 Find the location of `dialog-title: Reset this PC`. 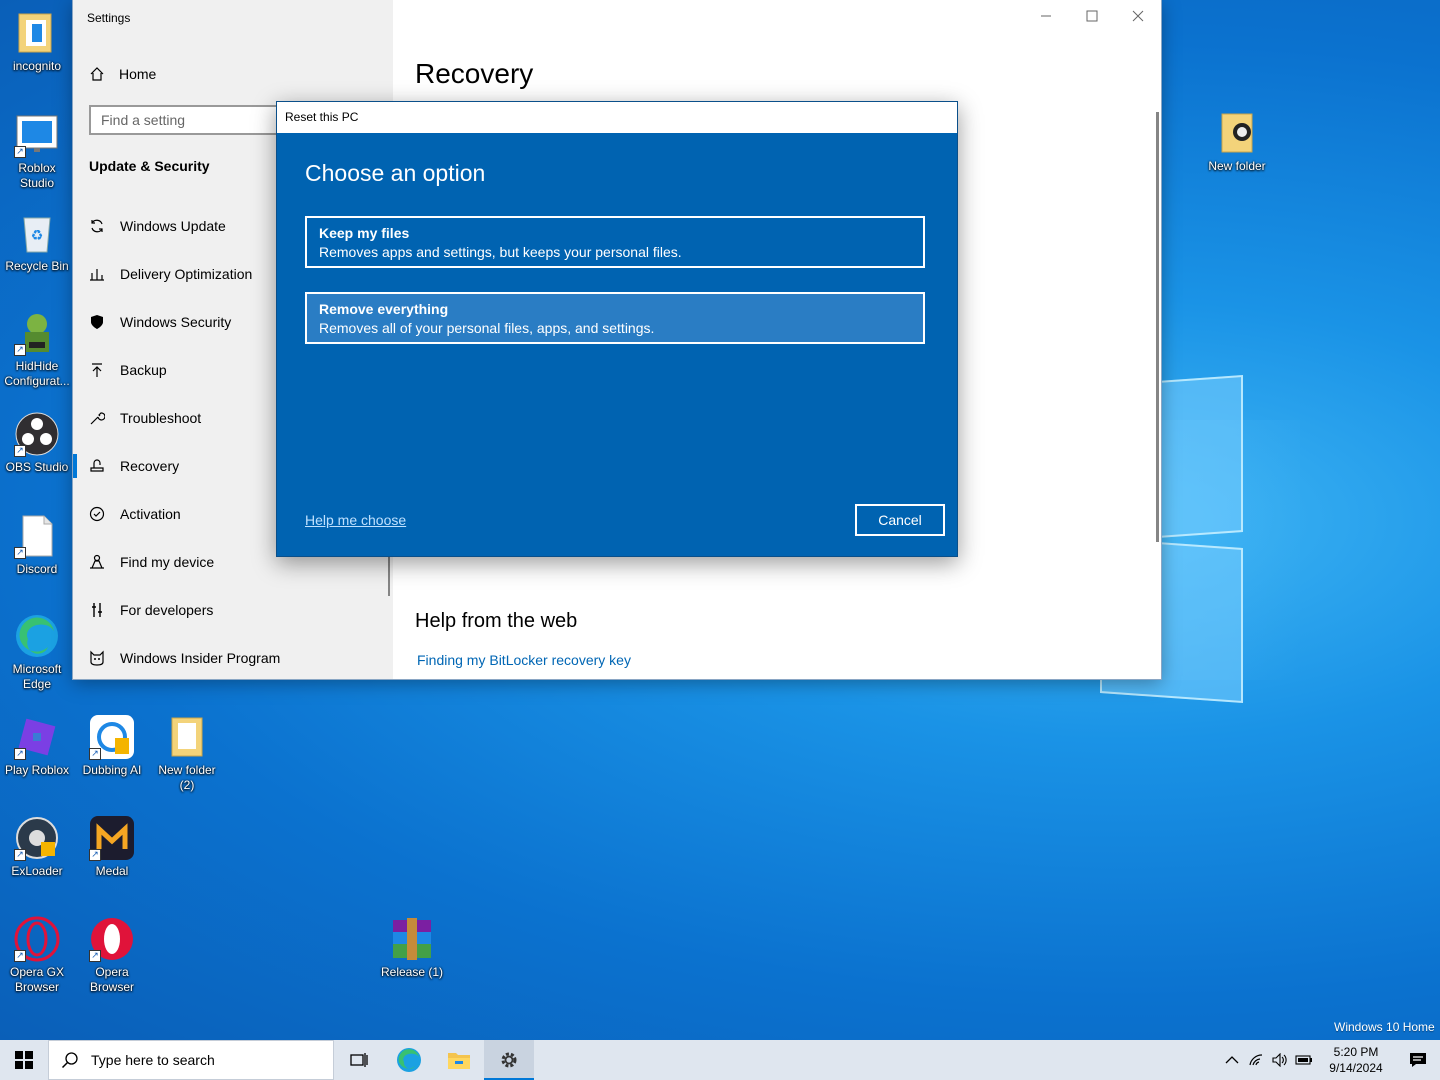

dialog-title: Reset this PC is located at coordinates (617, 117).